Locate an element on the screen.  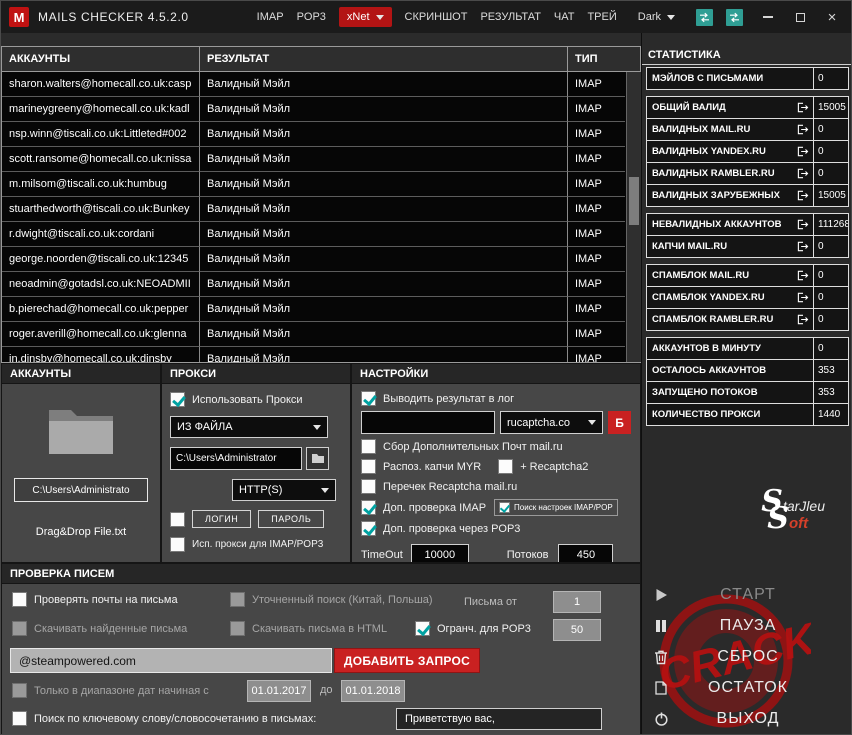
log-output-checkbox: Выводить результат в лог is located at coordinates (496, 398).